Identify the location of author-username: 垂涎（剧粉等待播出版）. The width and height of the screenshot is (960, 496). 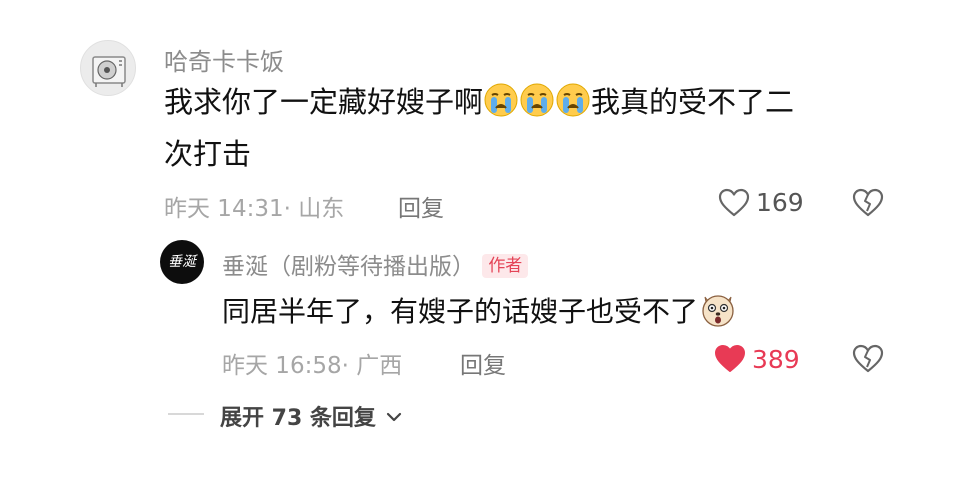
(348, 267).